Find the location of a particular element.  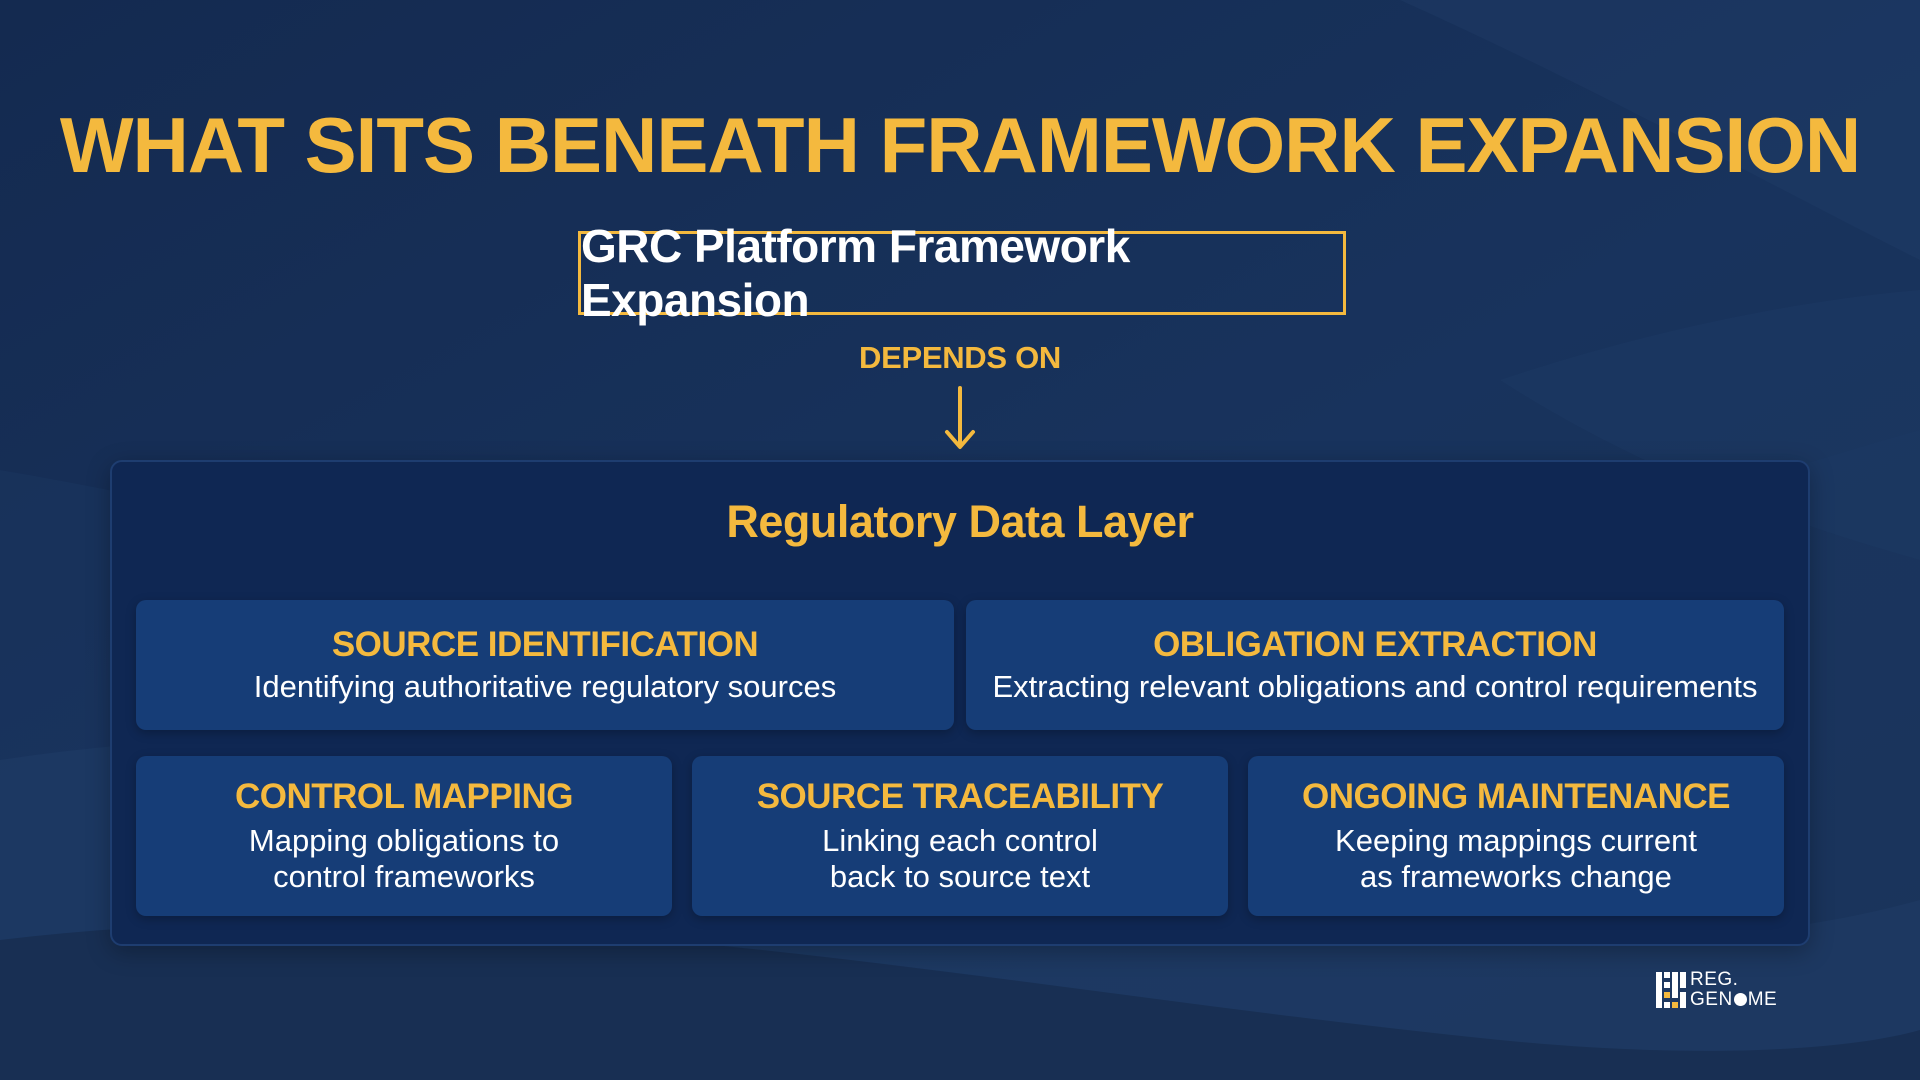

logo-mark-icon is located at coordinates (1671, 990).